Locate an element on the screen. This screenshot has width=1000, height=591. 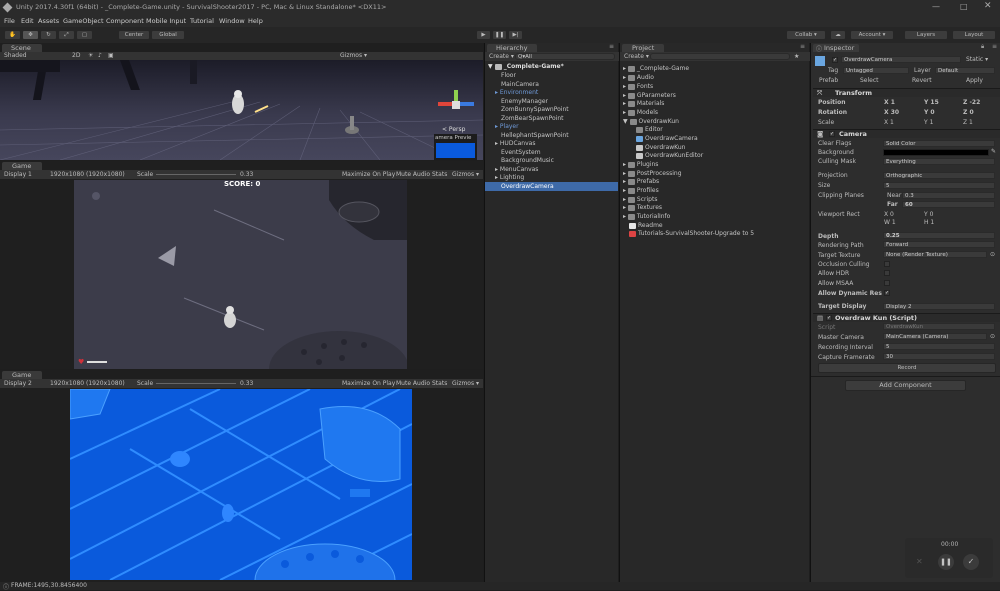
menu-help: Help is located at coordinates (255, 21).